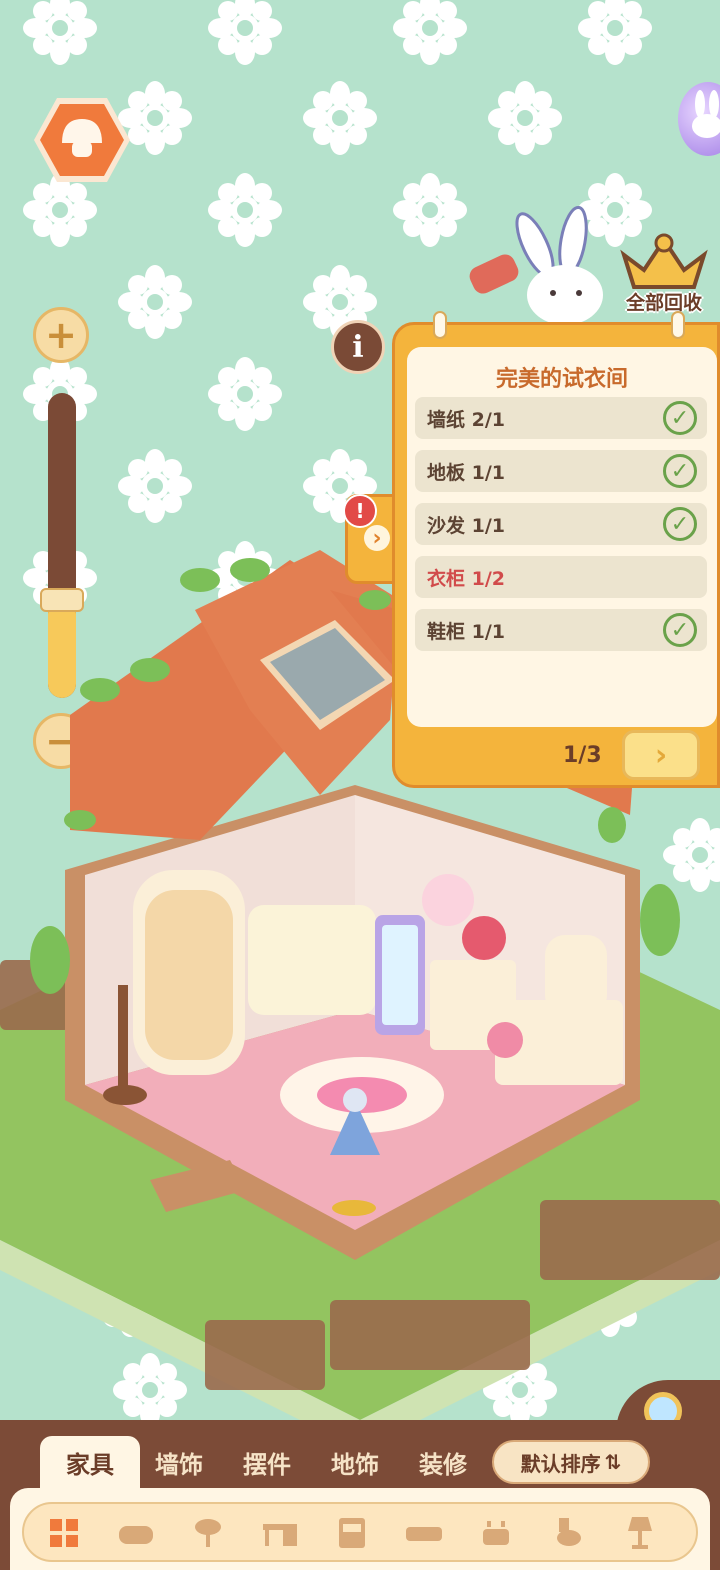 The height and width of the screenshot is (1570, 720). Describe the element at coordinates (561, 630) in the screenshot. I see `requirement-row: 鞋柜 1/1 ✓` at that location.